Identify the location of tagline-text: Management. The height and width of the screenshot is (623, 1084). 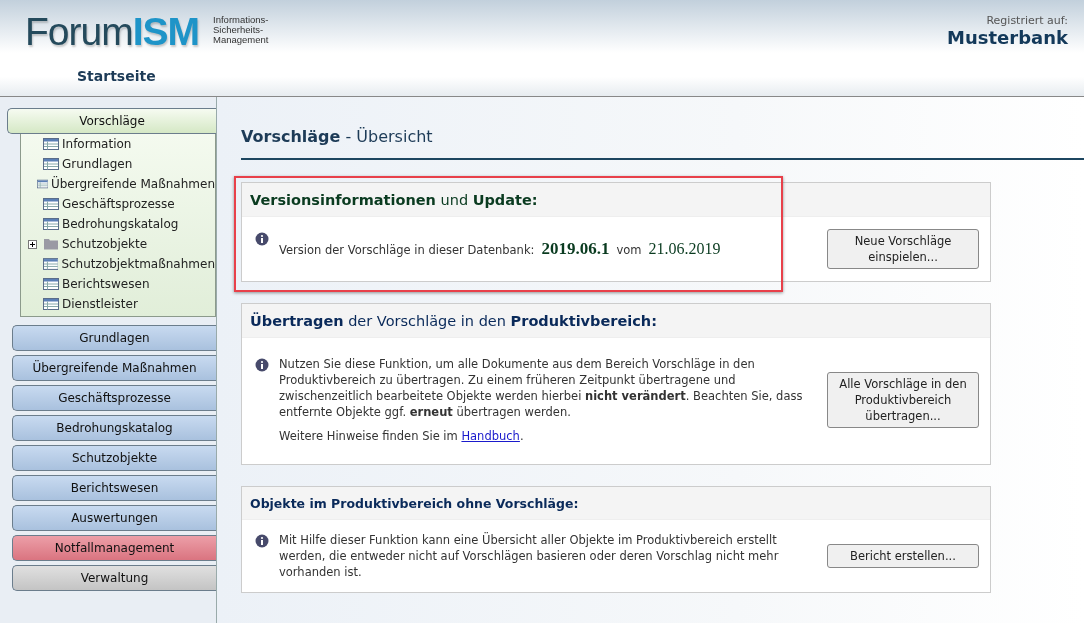
(241, 40).